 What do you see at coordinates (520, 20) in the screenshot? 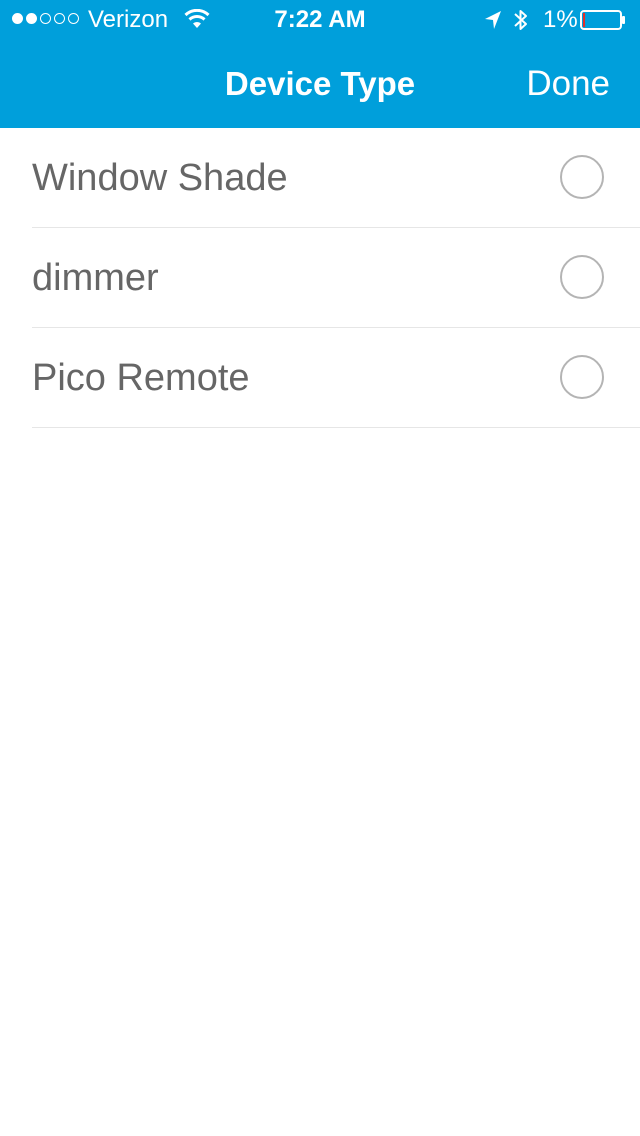
I see `bluetooth-icon` at bounding box center [520, 20].